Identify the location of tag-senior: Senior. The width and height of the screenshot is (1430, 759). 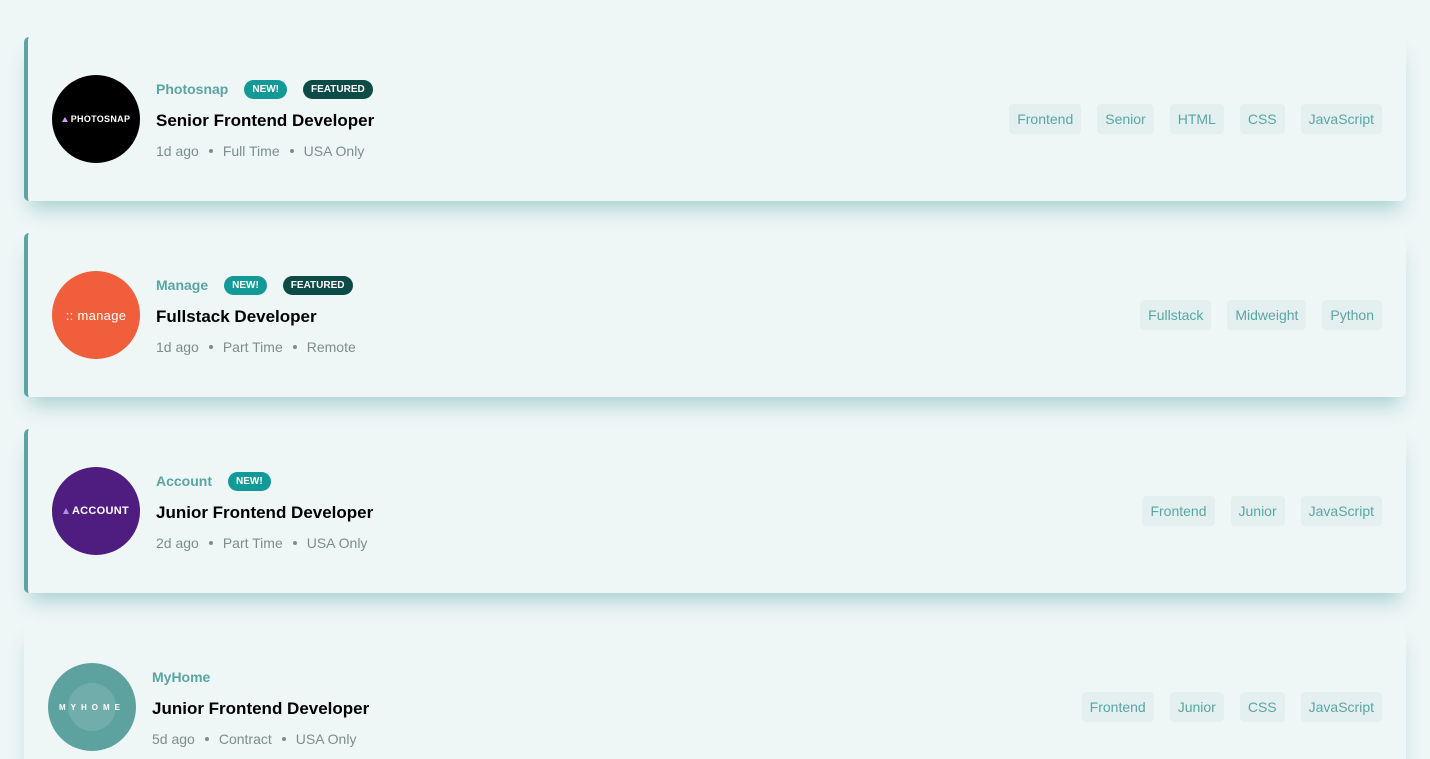
(1125, 119).